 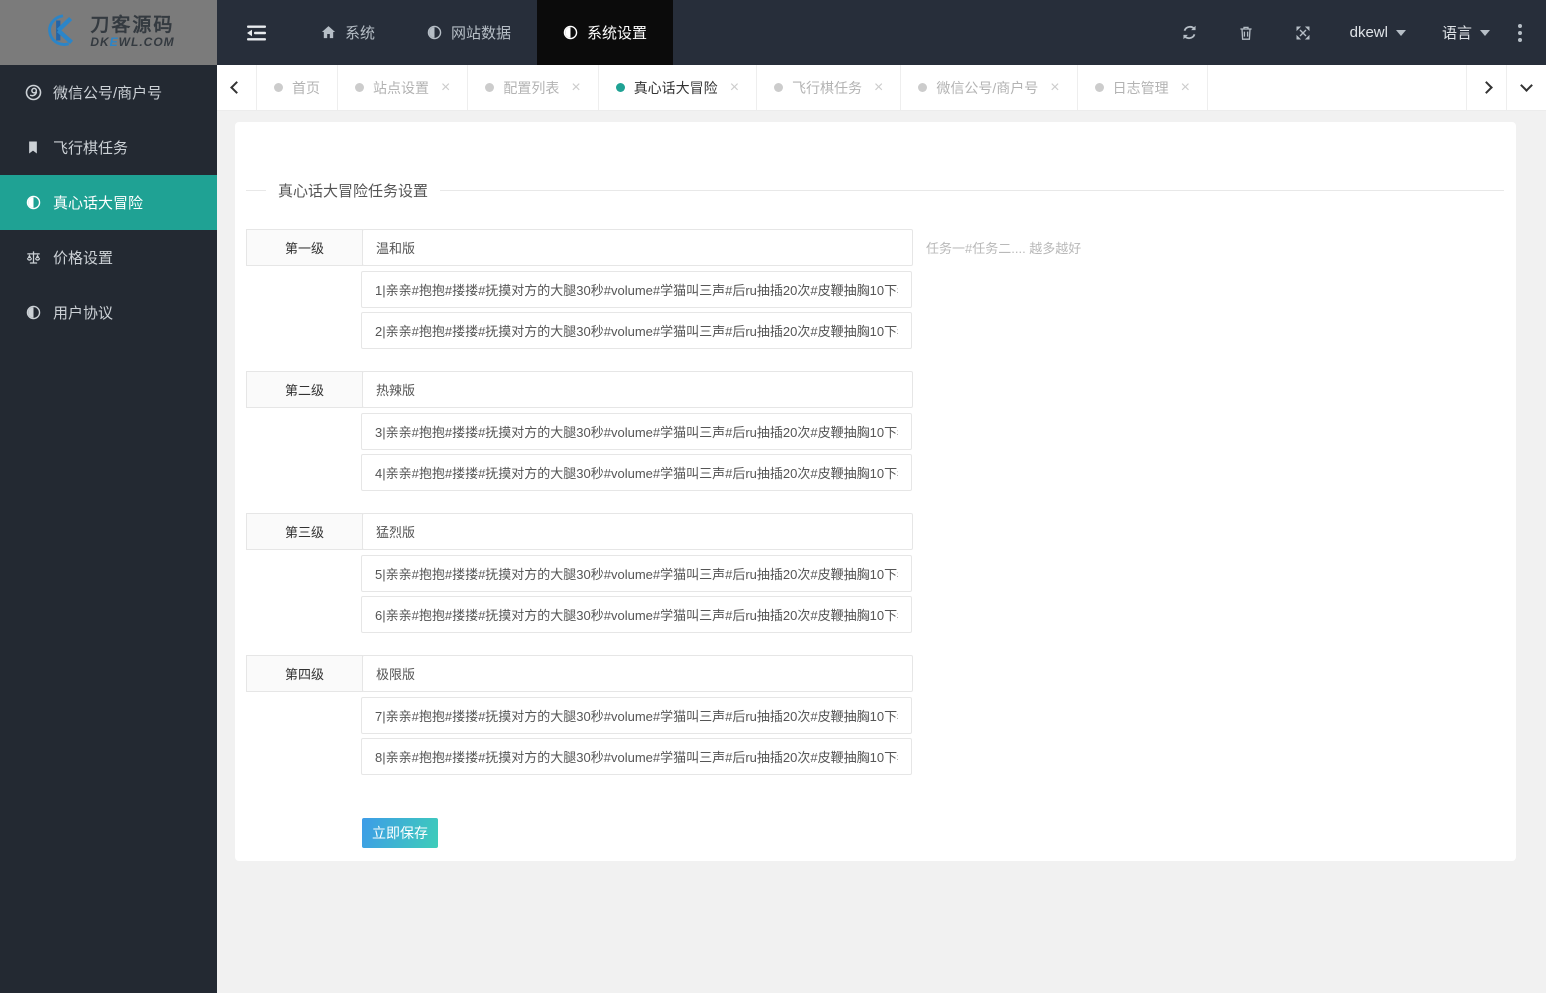 I want to click on bookmark-icon, so click(x=33, y=147).